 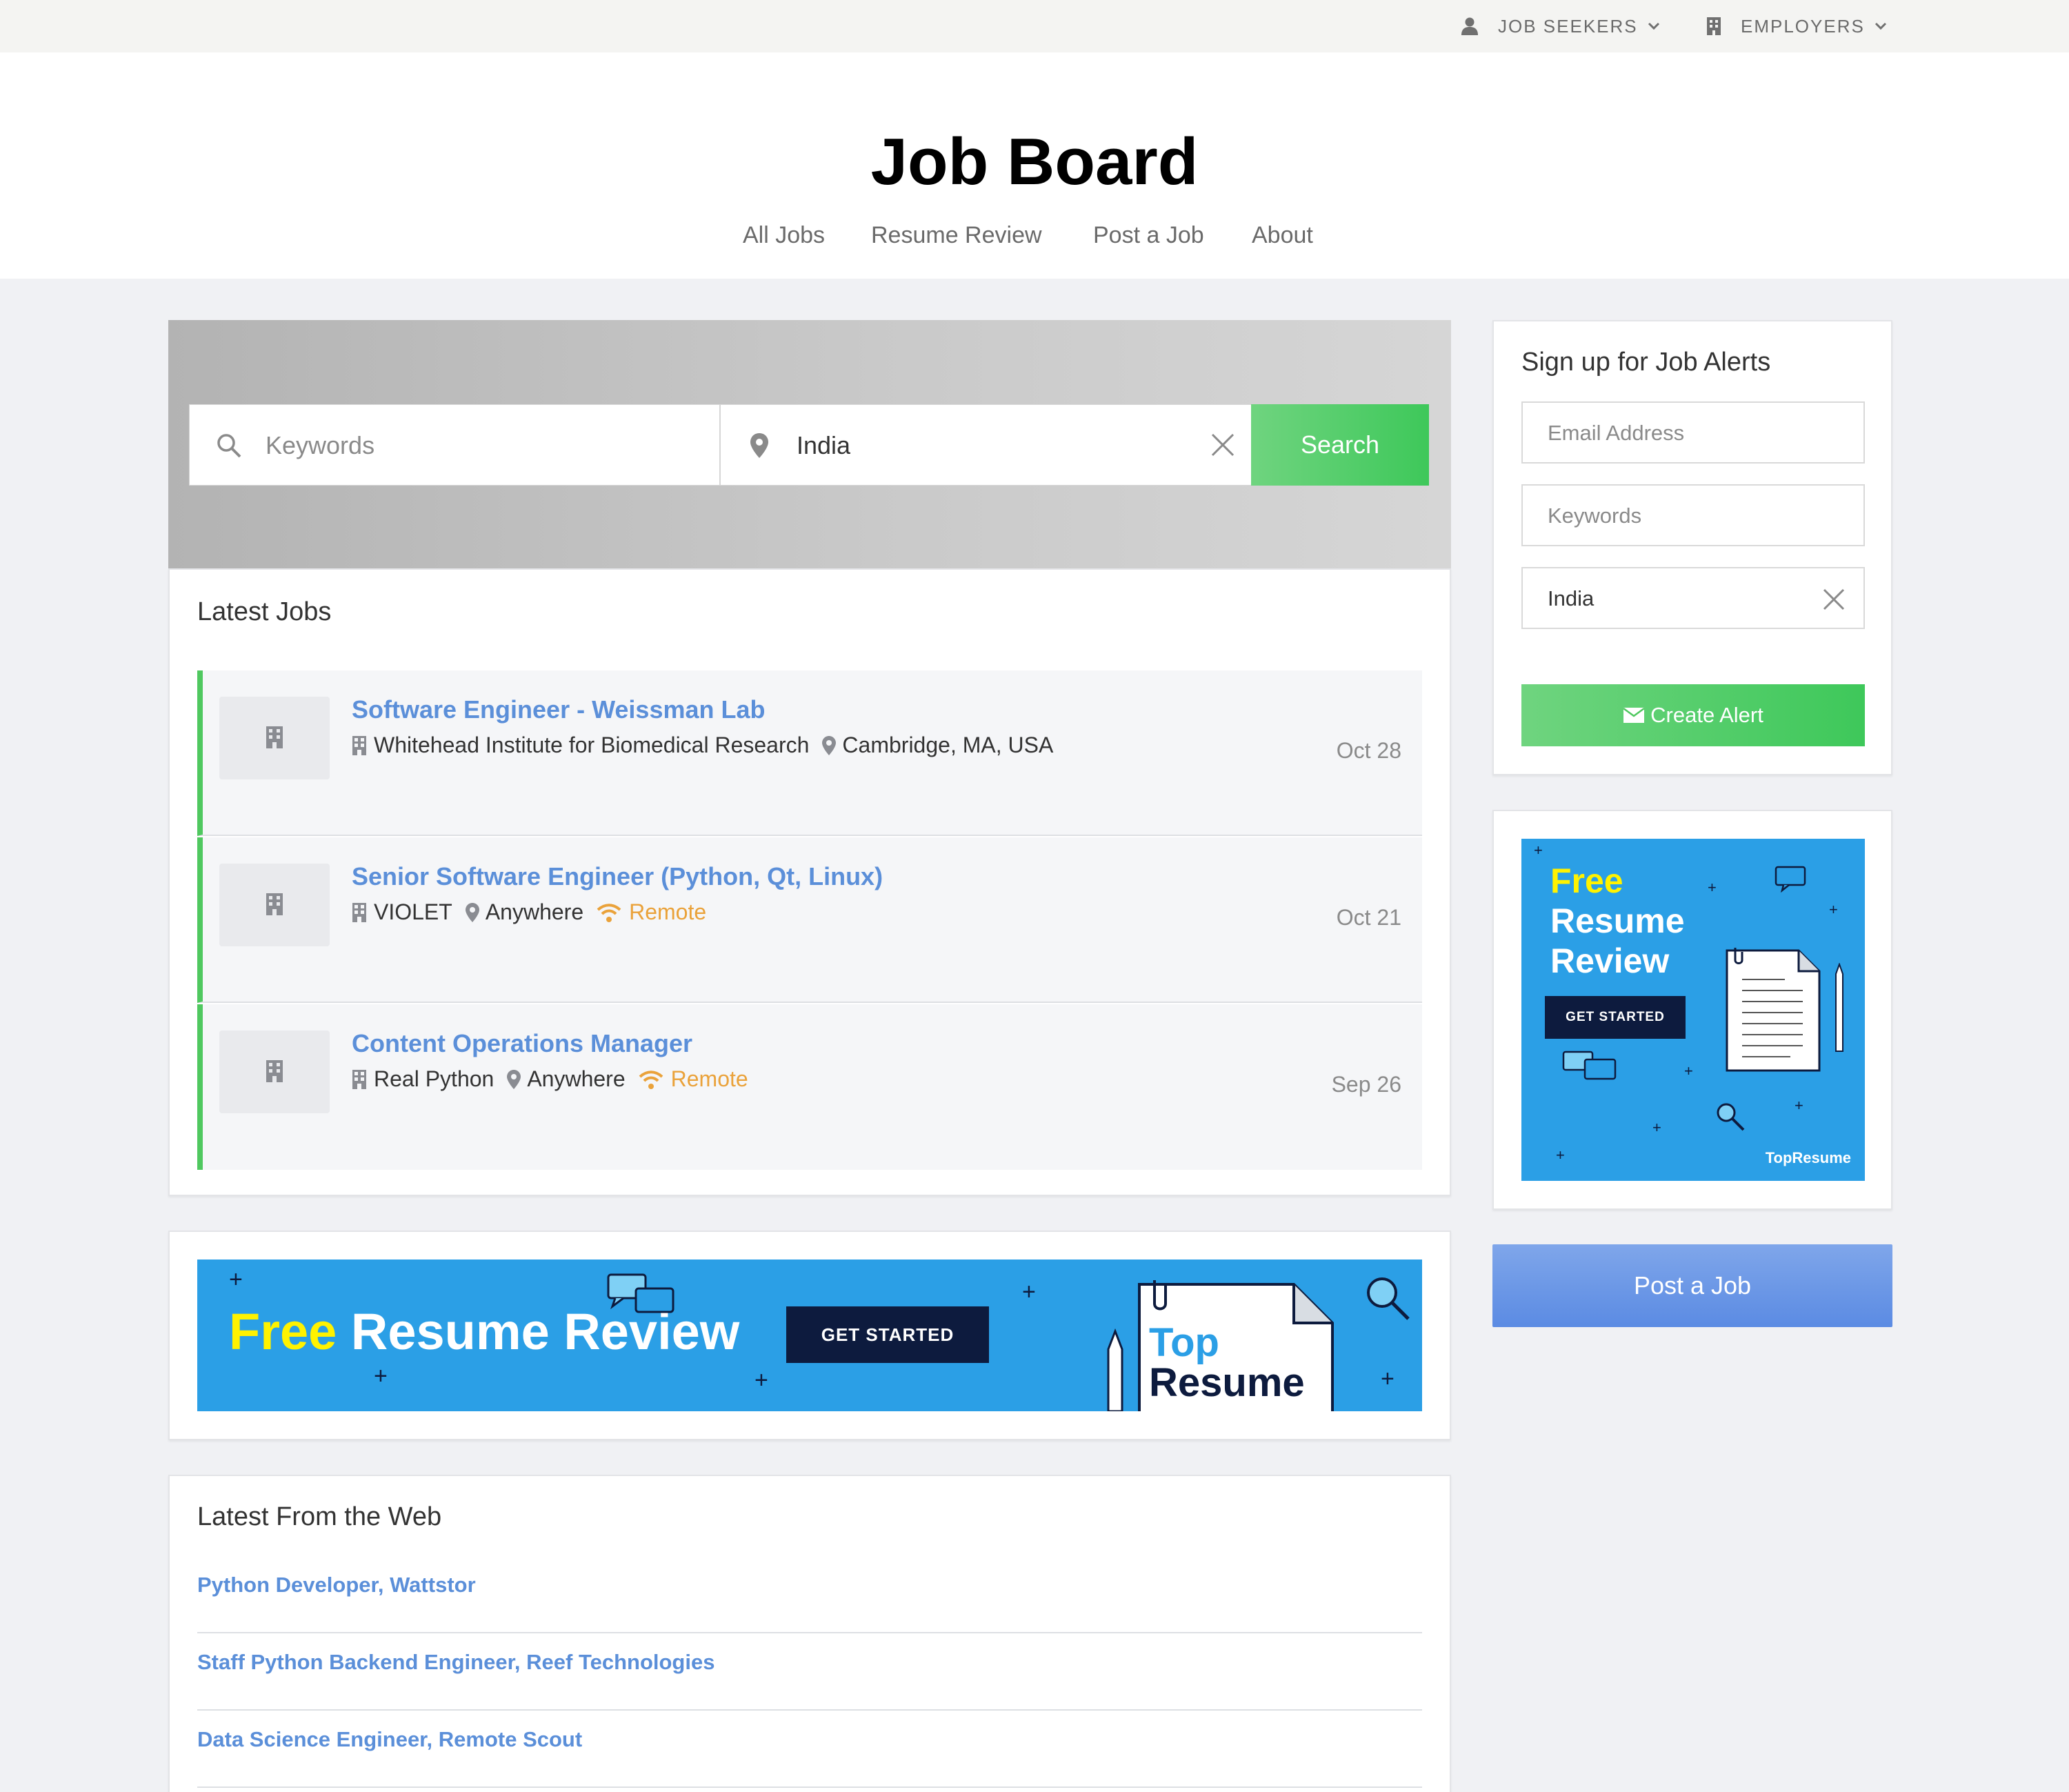 What do you see at coordinates (609, 912) in the screenshot?
I see `wifi-icon` at bounding box center [609, 912].